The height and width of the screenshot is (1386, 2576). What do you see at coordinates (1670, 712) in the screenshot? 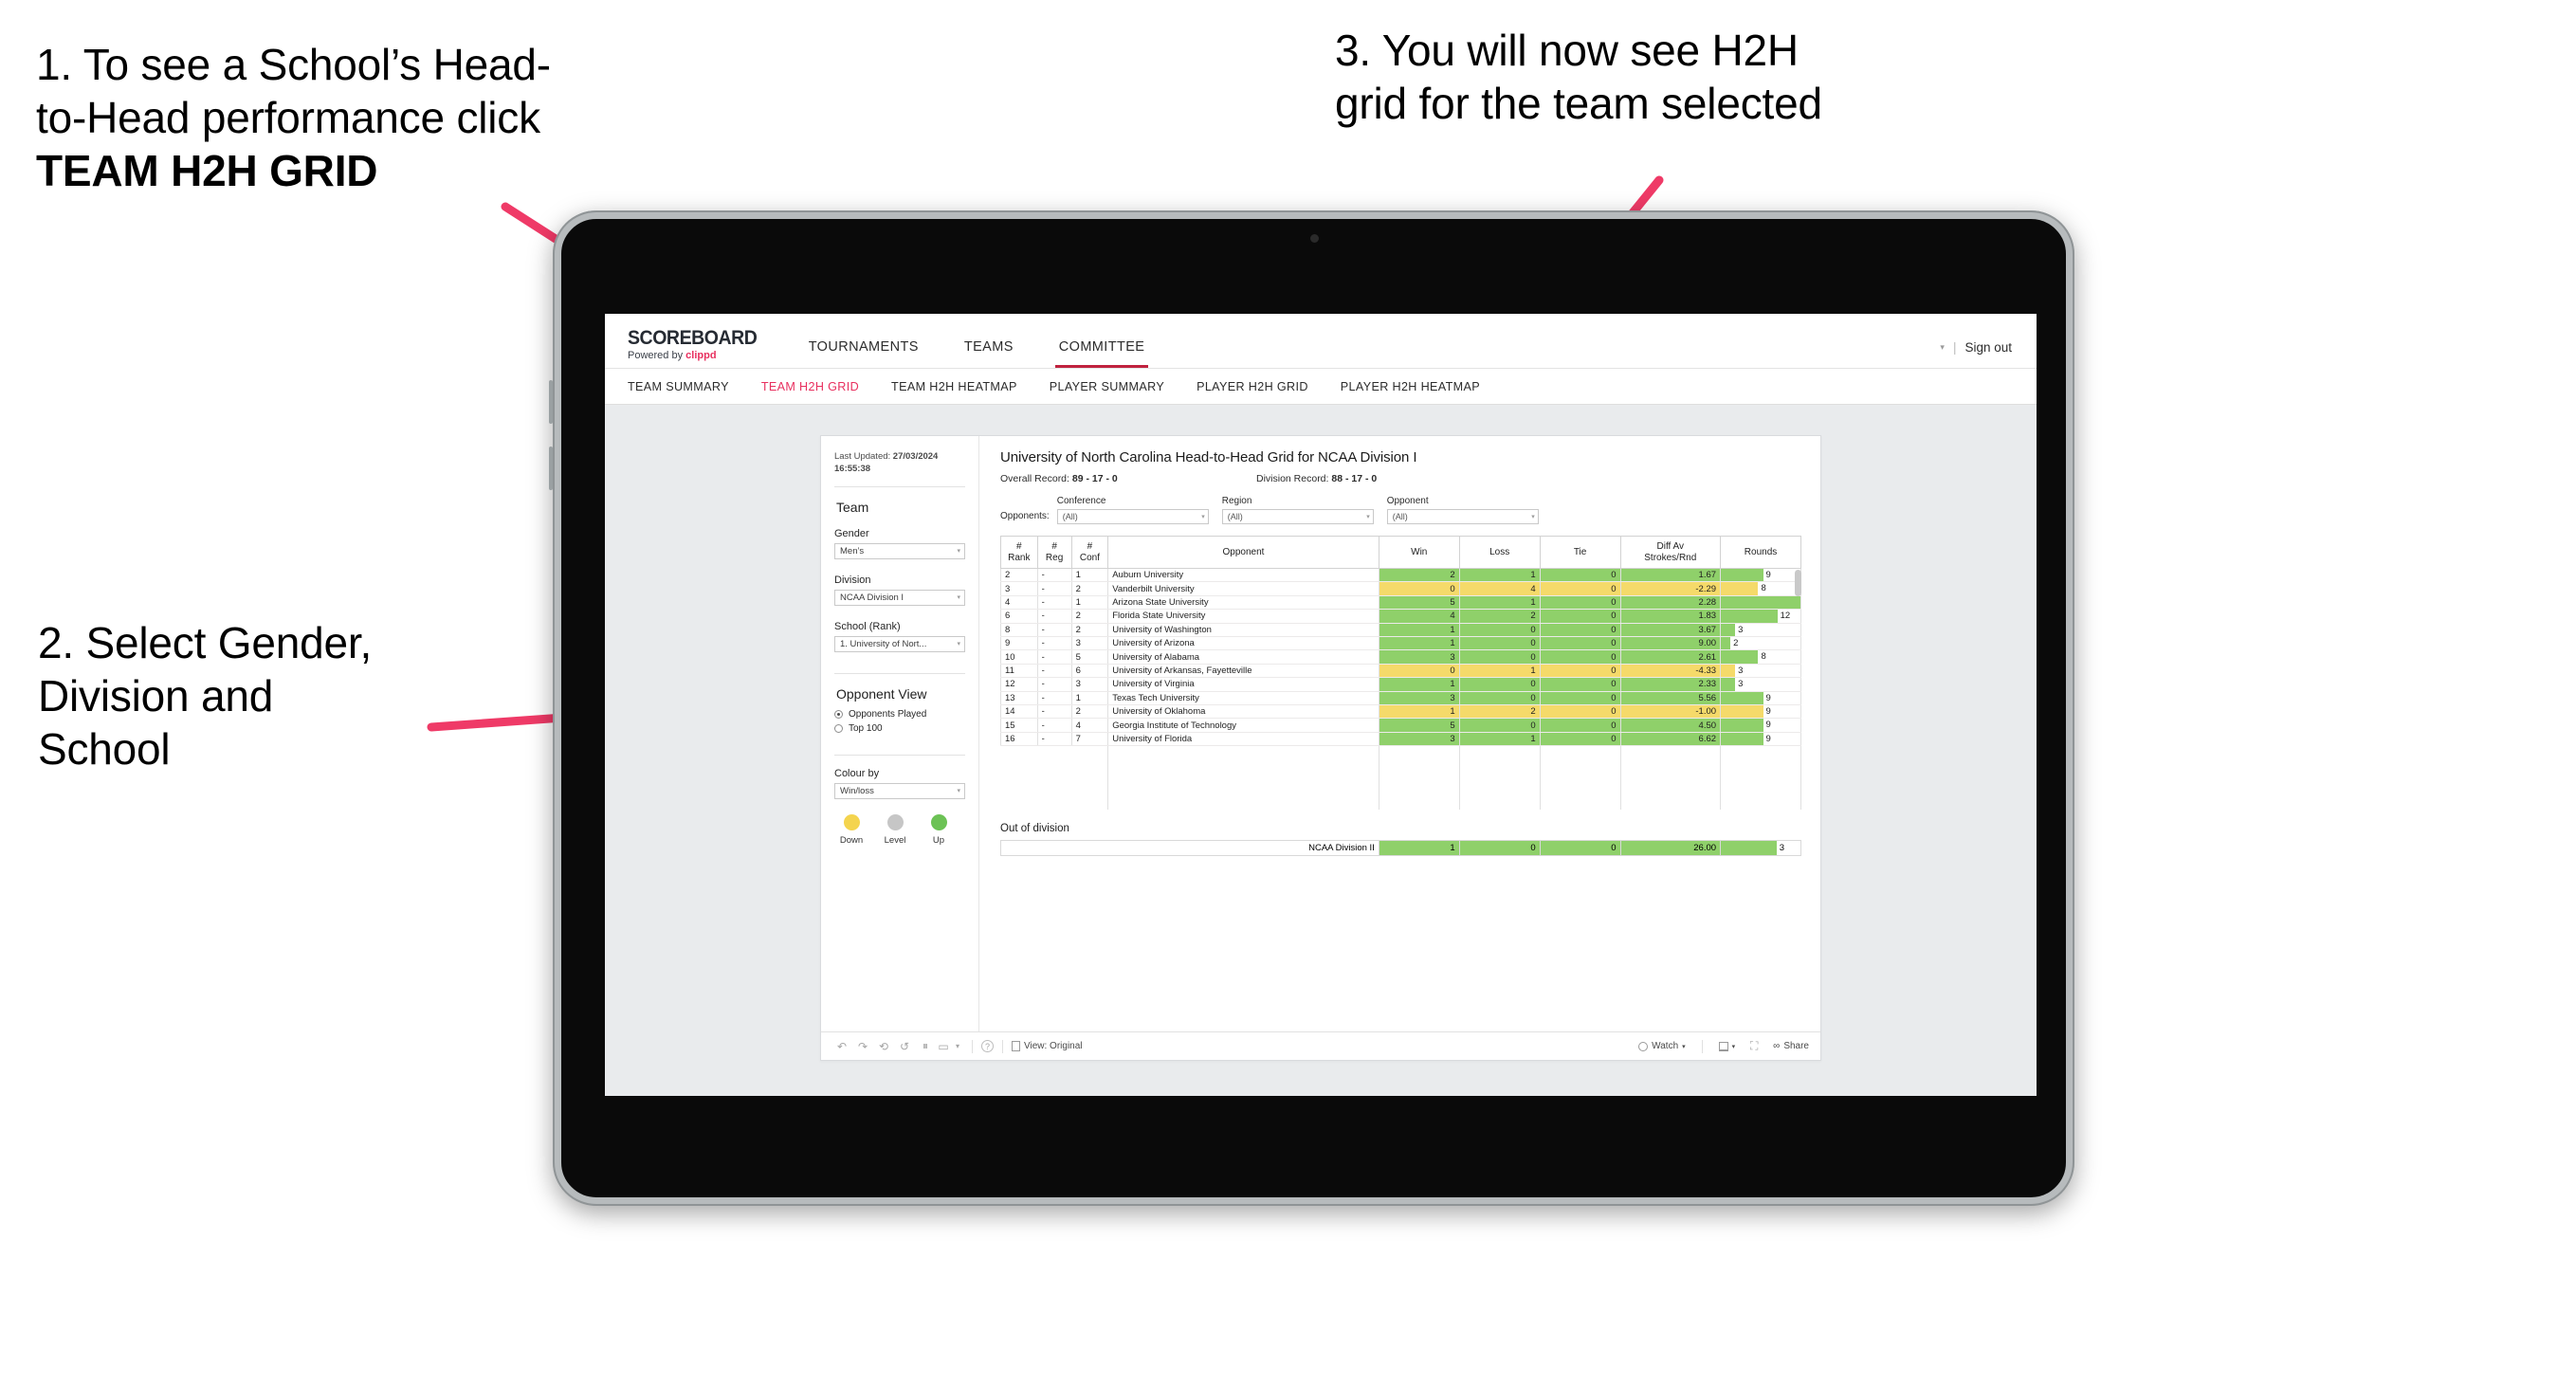
I see `cell-diff: -1.00` at bounding box center [1670, 712].